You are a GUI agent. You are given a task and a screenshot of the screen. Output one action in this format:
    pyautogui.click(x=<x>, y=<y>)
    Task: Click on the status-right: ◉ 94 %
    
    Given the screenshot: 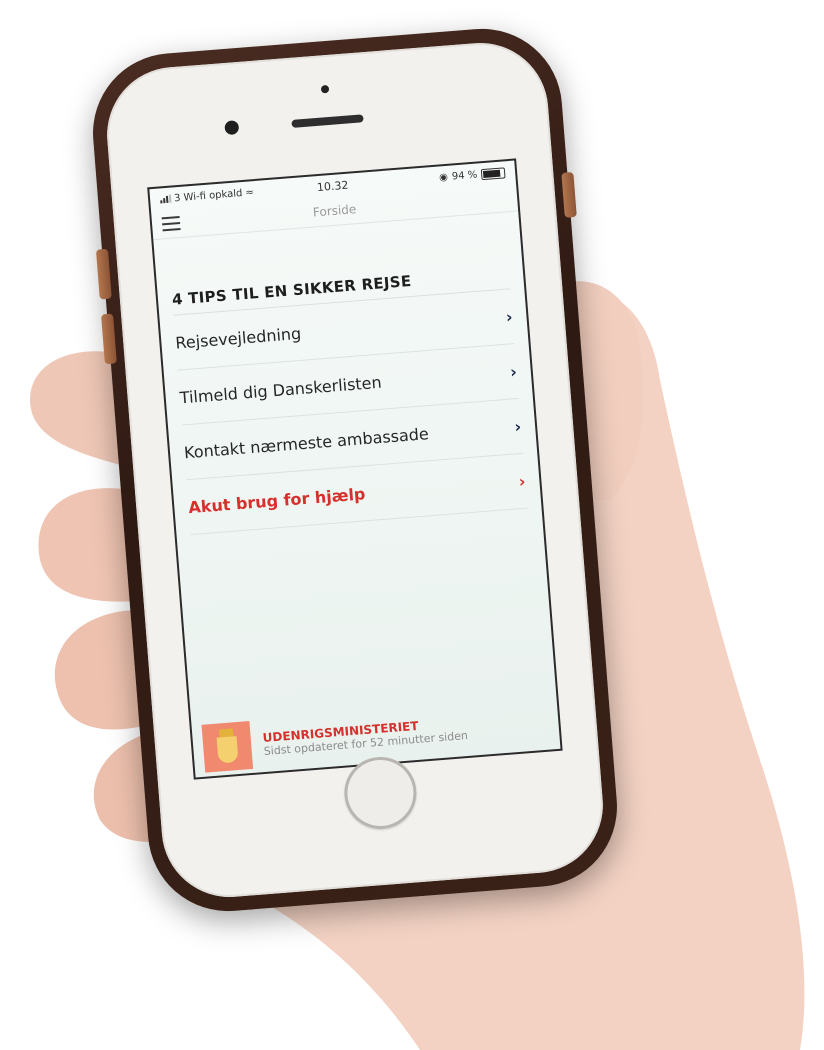 What is the action you would take?
    pyautogui.click(x=472, y=174)
    